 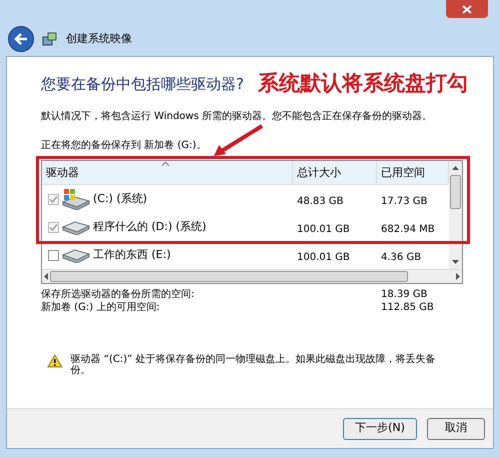 I want to click on back-arrow-icon, so click(x=21, y=39).